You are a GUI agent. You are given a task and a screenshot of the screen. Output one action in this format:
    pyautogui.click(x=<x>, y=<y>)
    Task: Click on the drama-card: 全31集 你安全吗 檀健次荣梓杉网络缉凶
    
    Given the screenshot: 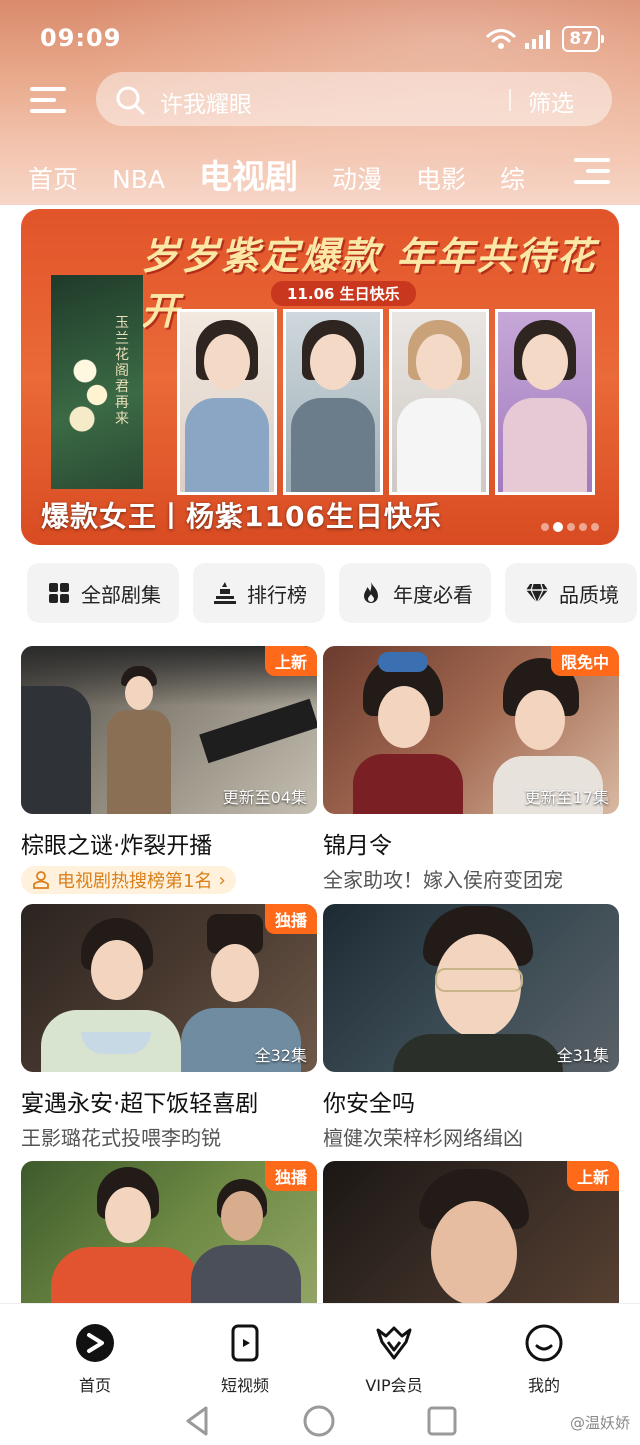 What is the action you would take?
    pyautogui.click(x=471, y=1027)
    